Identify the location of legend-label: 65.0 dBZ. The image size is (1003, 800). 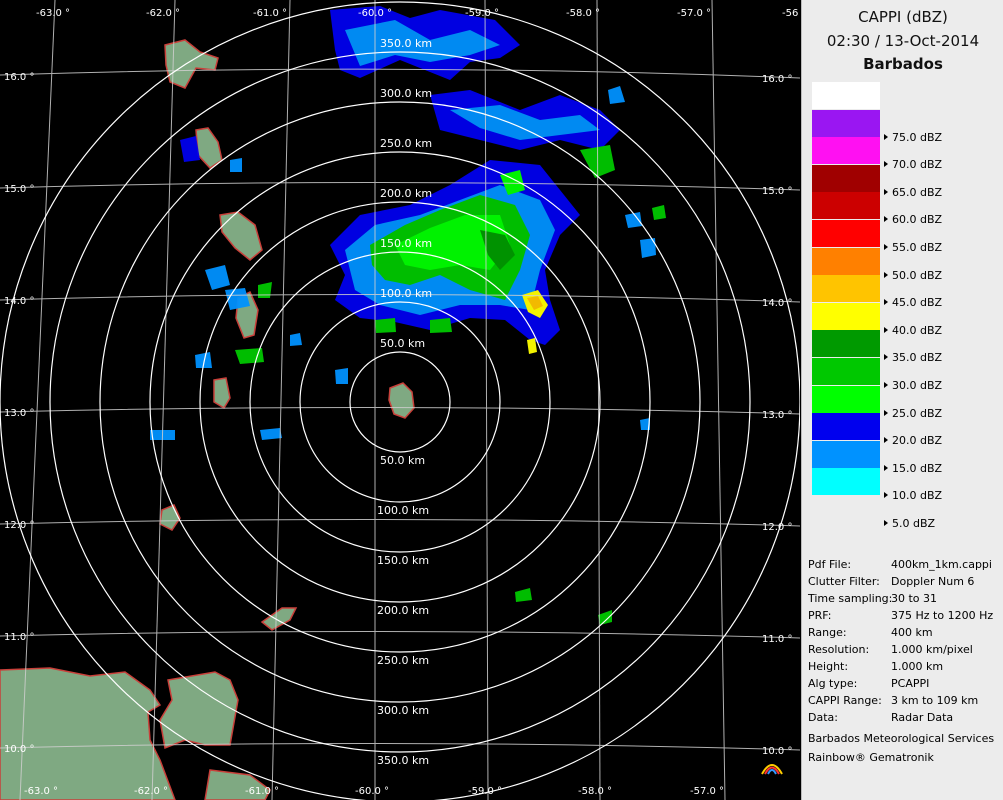
(939, 192).